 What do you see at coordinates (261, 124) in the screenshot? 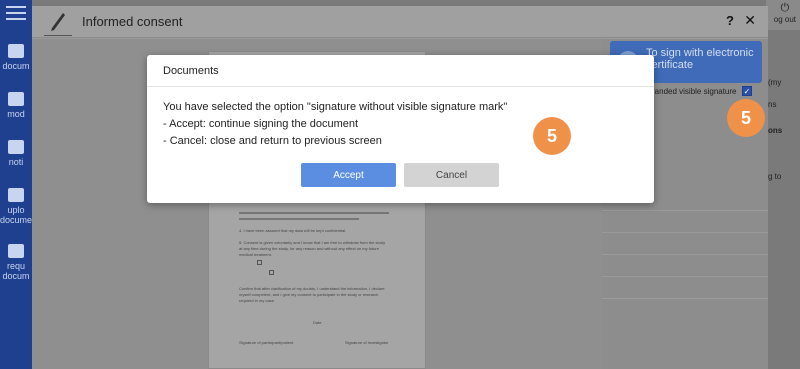
I see `dialog-message: - Accept: continue signing the document` at bounding box center [261, 124].